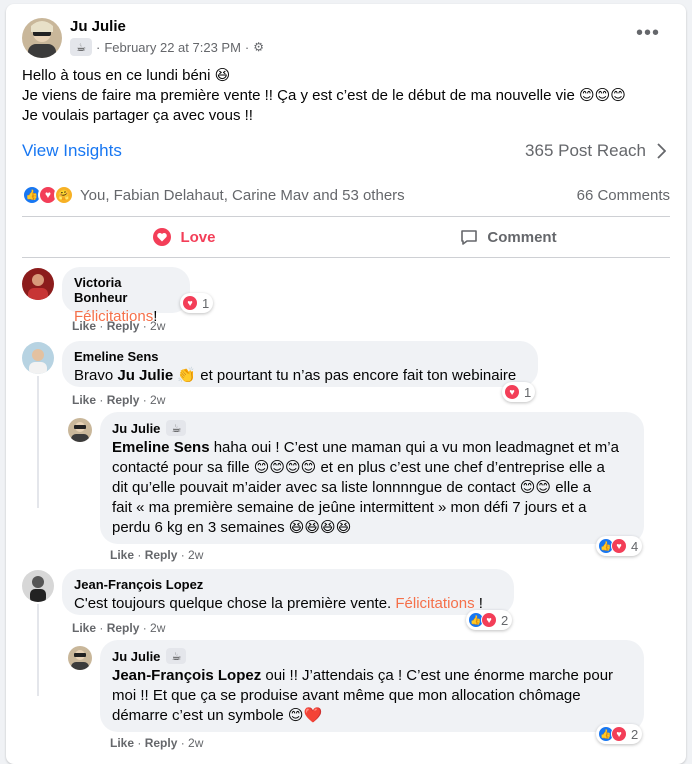  I want to click on post-meta: ☕ · February 22 at 7:23 PM · ⚙, so click(167, 47).